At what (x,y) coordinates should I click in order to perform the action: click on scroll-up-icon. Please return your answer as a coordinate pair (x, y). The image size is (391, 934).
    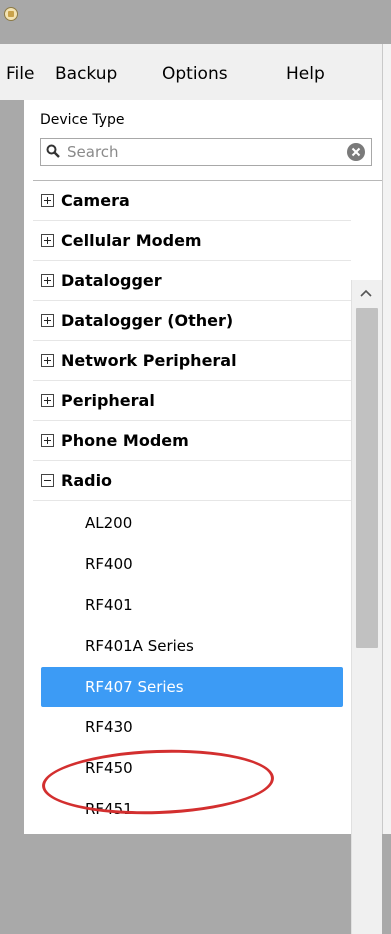
    Looking at the image, I should click on (366, 293).